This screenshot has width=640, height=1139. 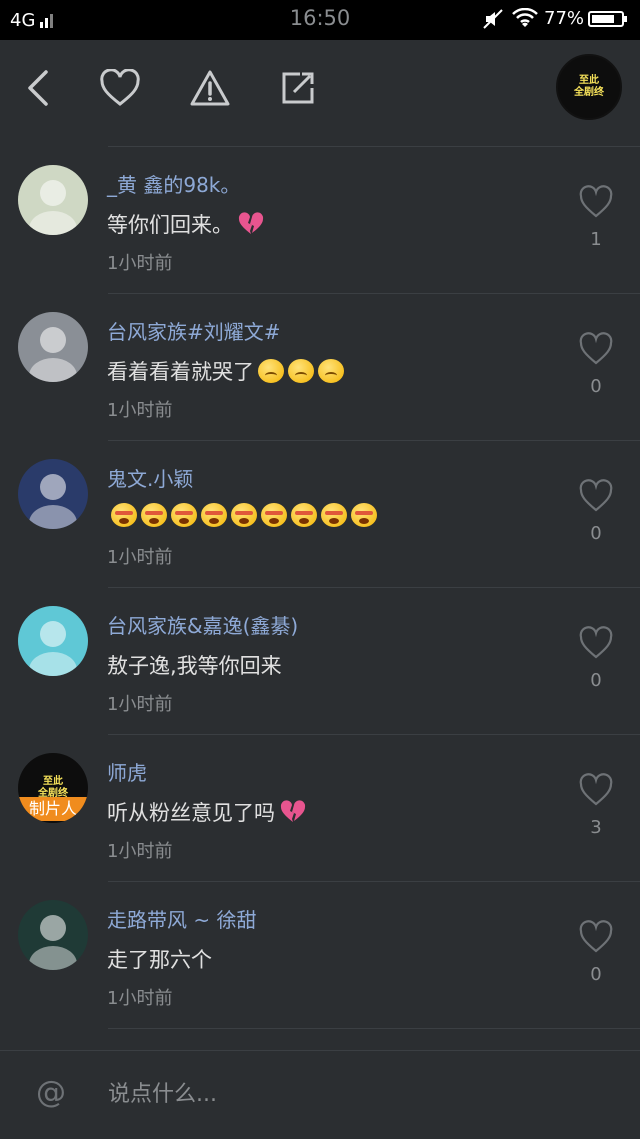 I want to click on like-count: 1, so click(x=596, y=239).